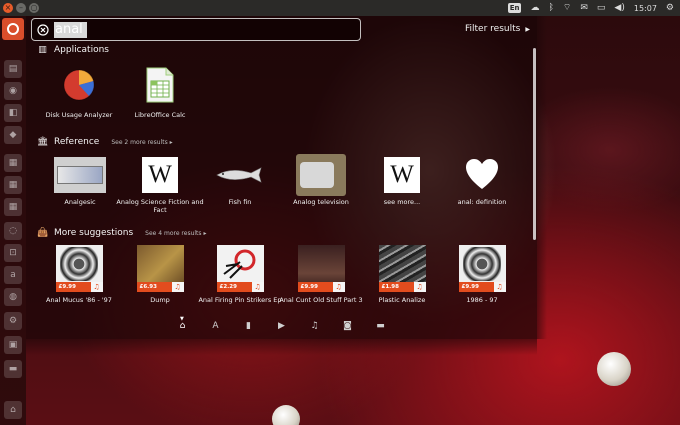 The height and width of the screenshot is (425, 680). Describe the element at coordinates (182, 324) in the screenshot. I see `lens-home: ▼ ⌂` at that location.